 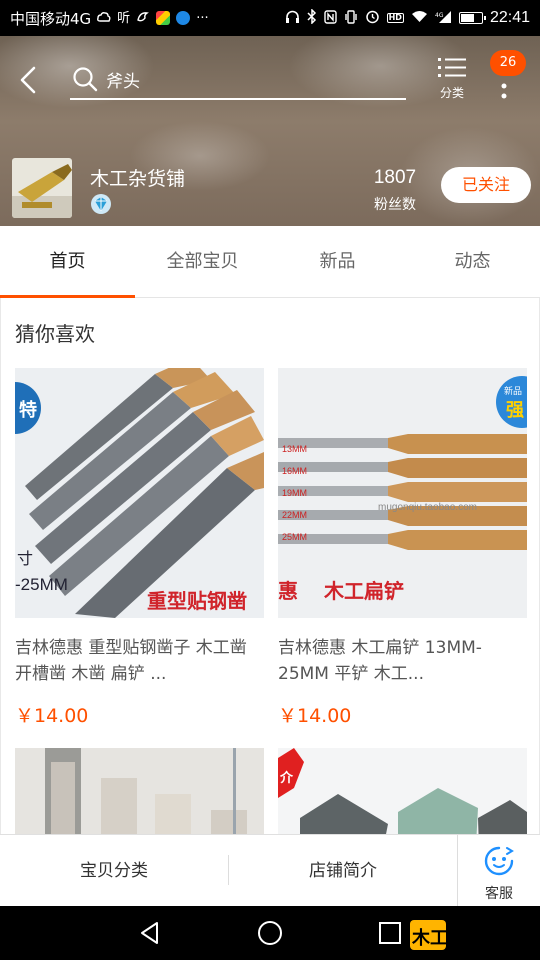 I want to click on image-badge-text: 介, so click(x=286, y=778).